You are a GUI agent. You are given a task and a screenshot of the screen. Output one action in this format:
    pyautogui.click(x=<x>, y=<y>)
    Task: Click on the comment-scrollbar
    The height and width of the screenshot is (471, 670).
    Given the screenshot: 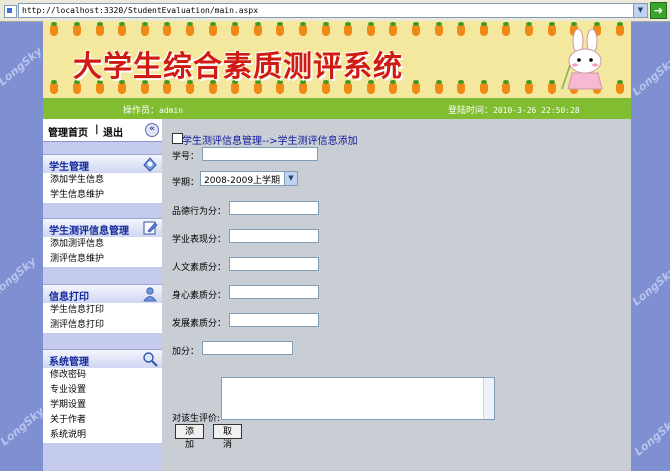 What is the action you would take?
    pyautogui.click(x=488, y=398)
    